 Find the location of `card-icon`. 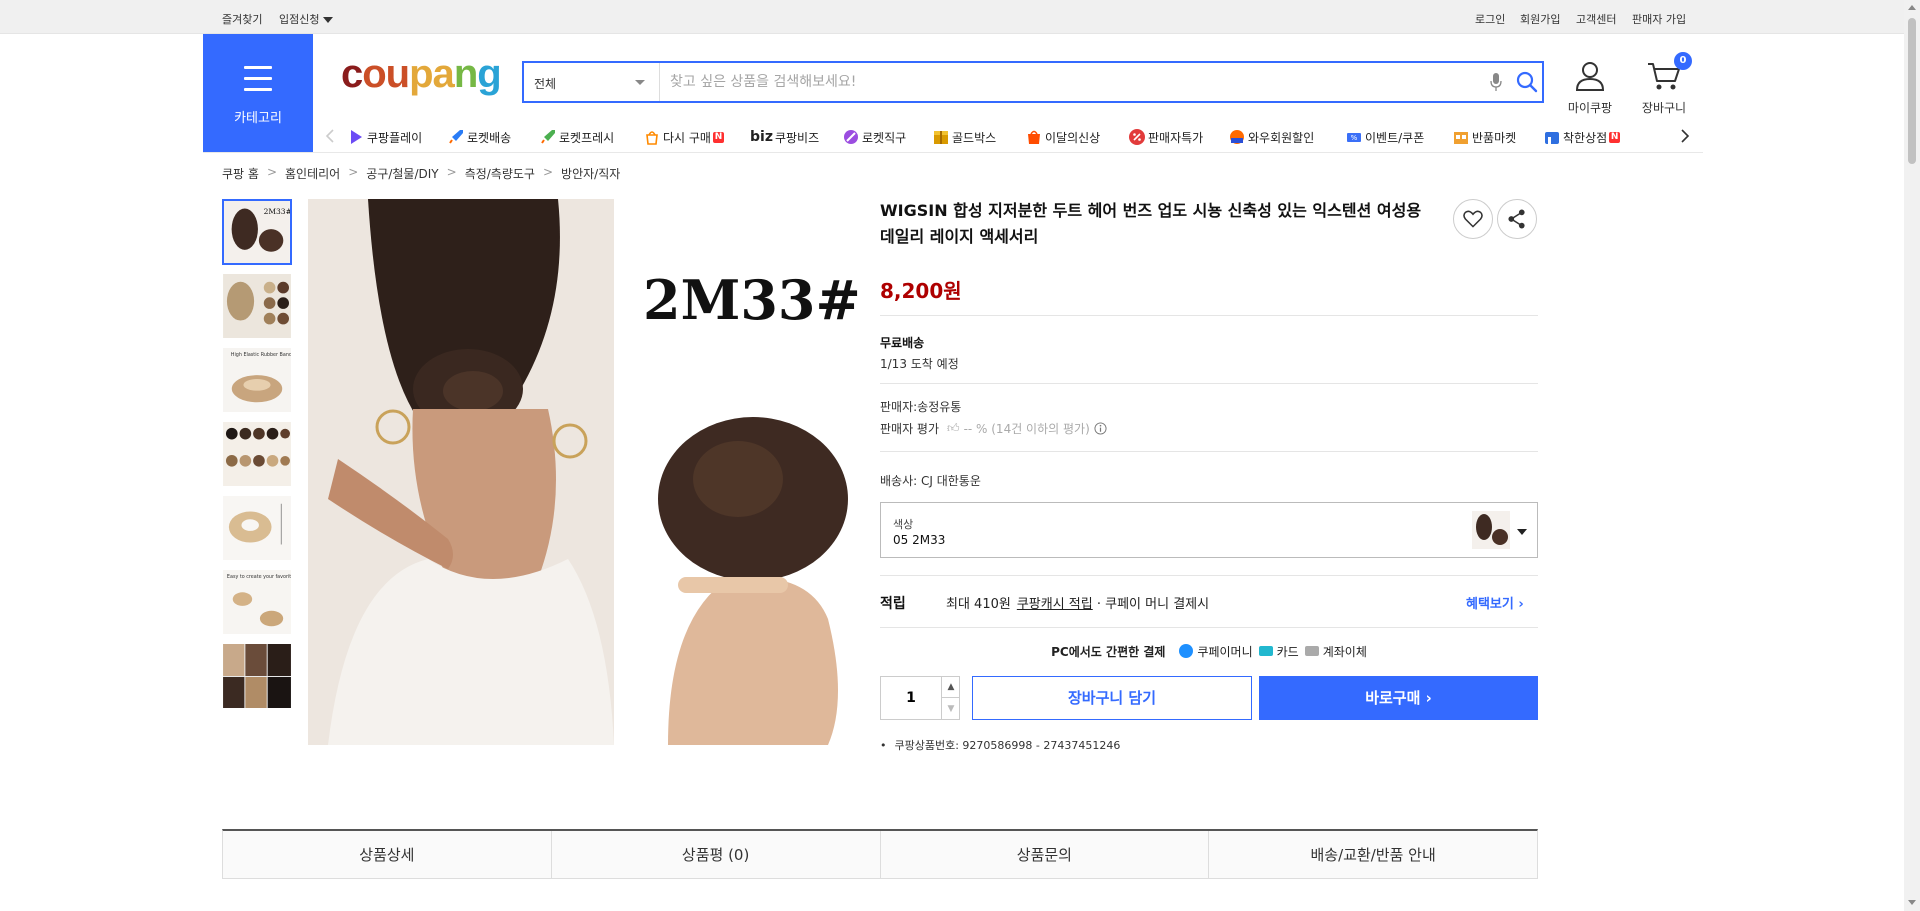

card-icon is located at coordinates (1265, 651).